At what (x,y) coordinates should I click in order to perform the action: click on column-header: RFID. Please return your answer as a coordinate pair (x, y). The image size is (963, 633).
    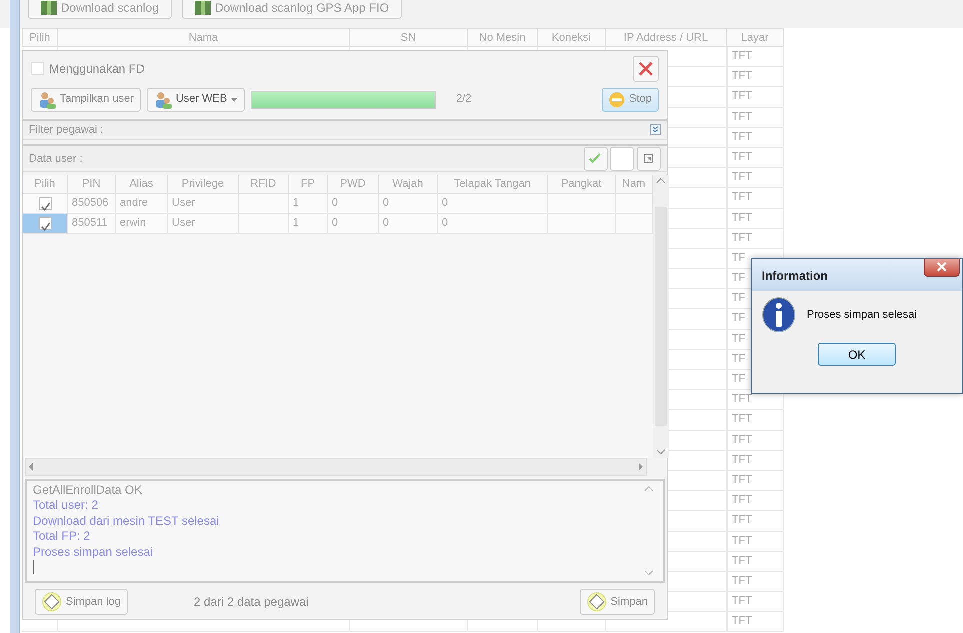
    Looking at the image, I should click on (264, 184).